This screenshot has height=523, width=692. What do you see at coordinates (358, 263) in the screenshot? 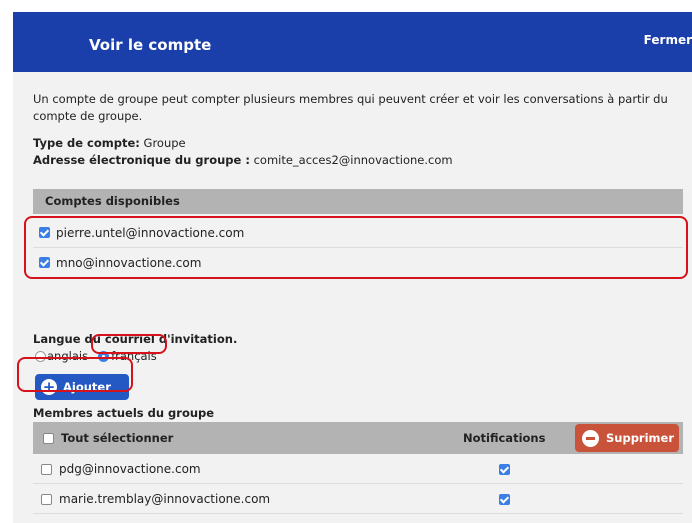
I see `available-account-row: mno@innovactione.com` at bounding box center [358, 263].